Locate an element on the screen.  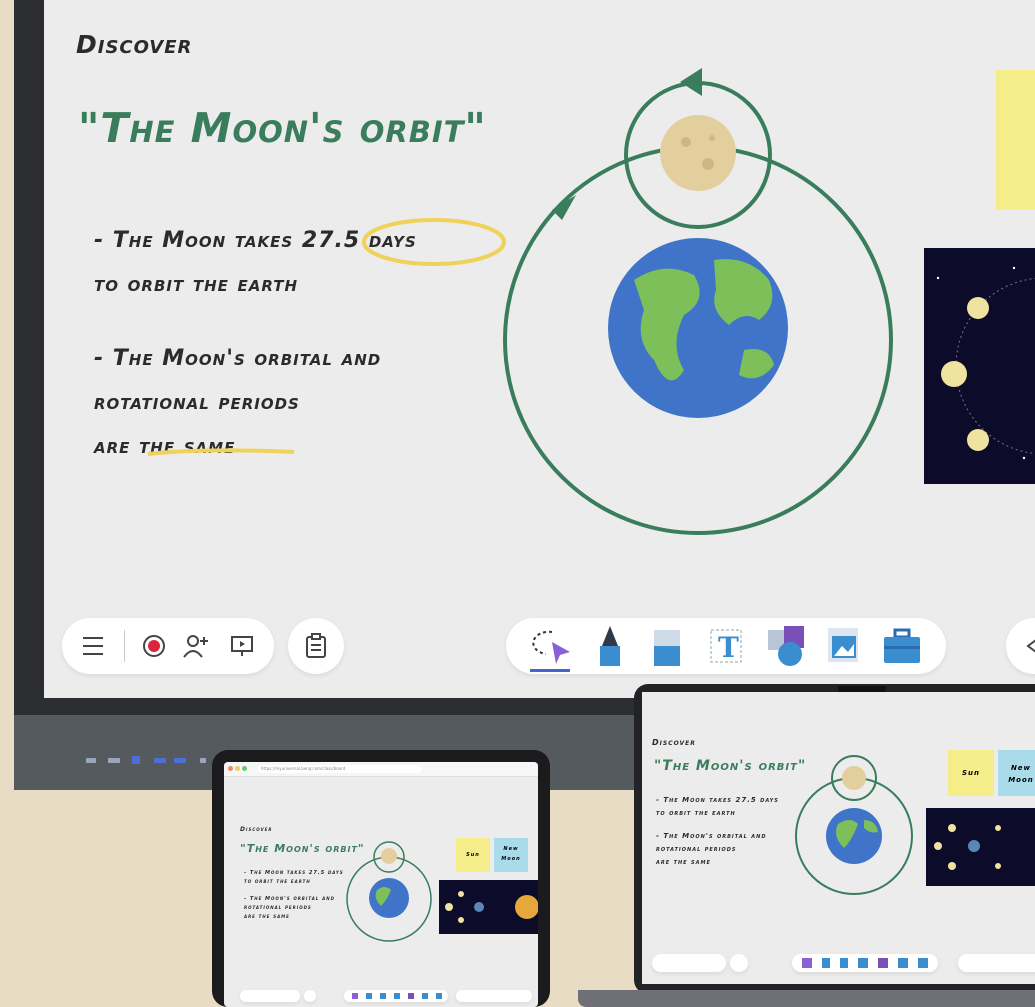
tablet-drawing-toolbar is located at coordinates (396, 996).